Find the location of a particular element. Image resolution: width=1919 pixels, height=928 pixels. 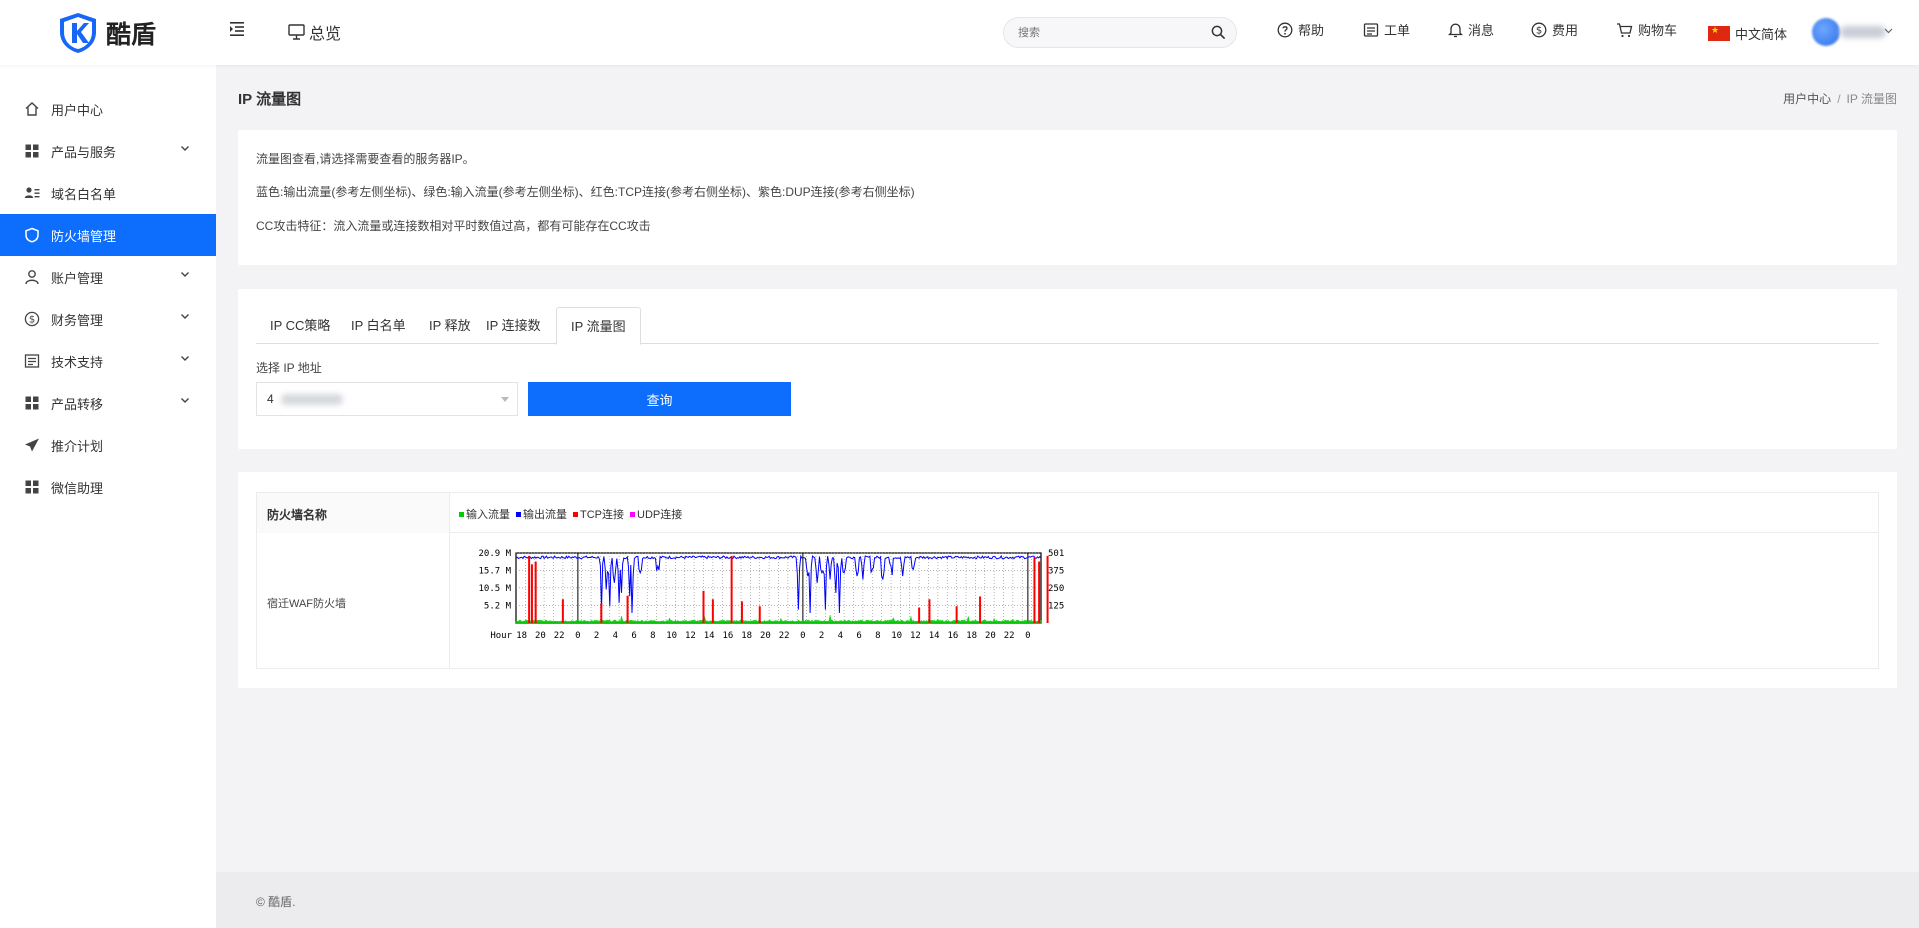

ip-select-label: 选择 IP 地址 is located at coordinates (289, 368).